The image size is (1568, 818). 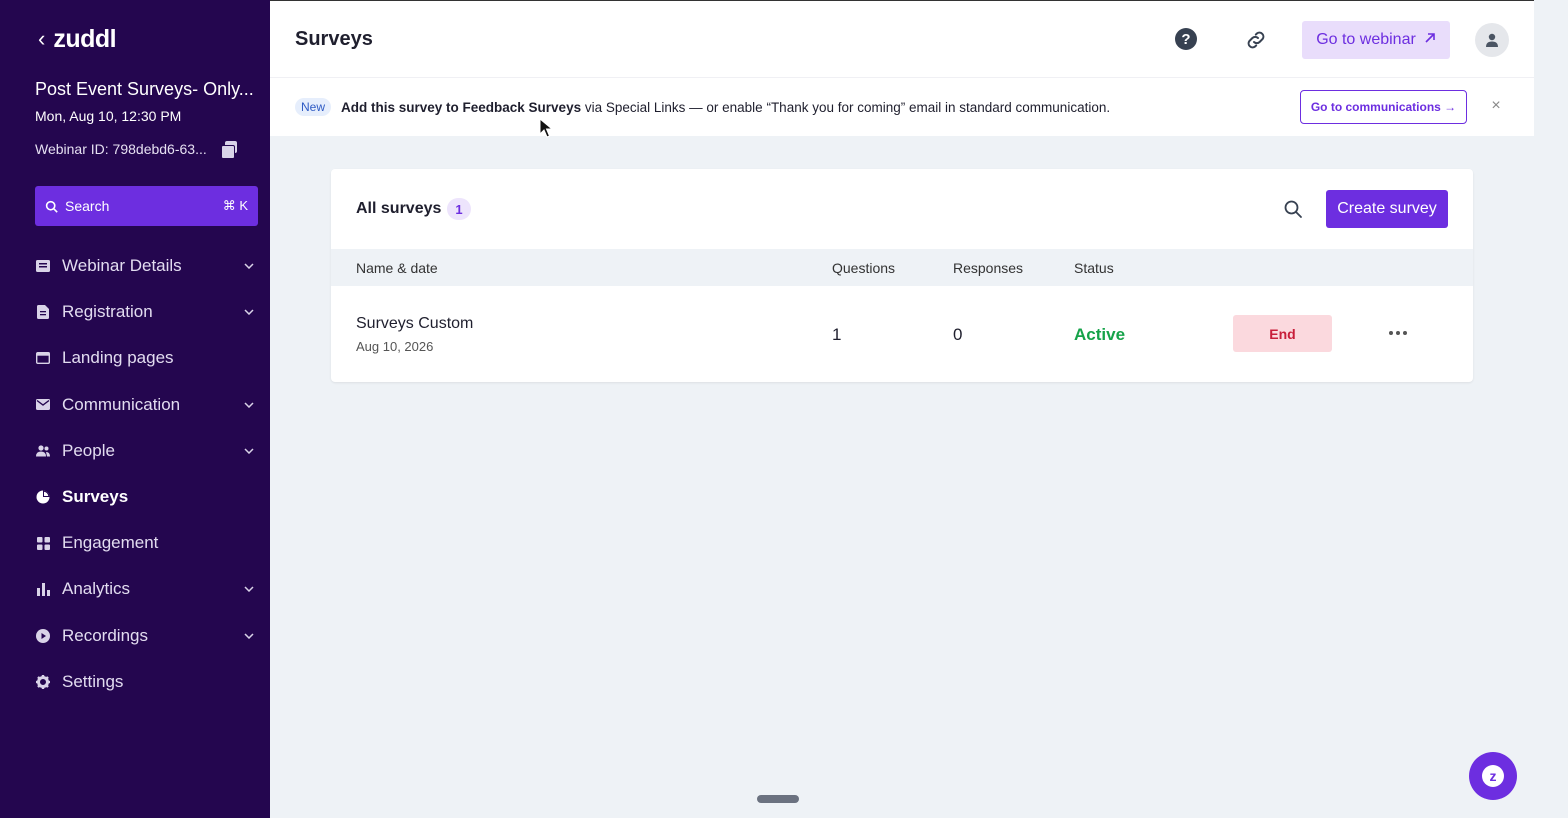 What do you see at coordinates (459, 209) in the screenshot?
I see `survey-count-badge: 1` at bounding box center [459, 209].